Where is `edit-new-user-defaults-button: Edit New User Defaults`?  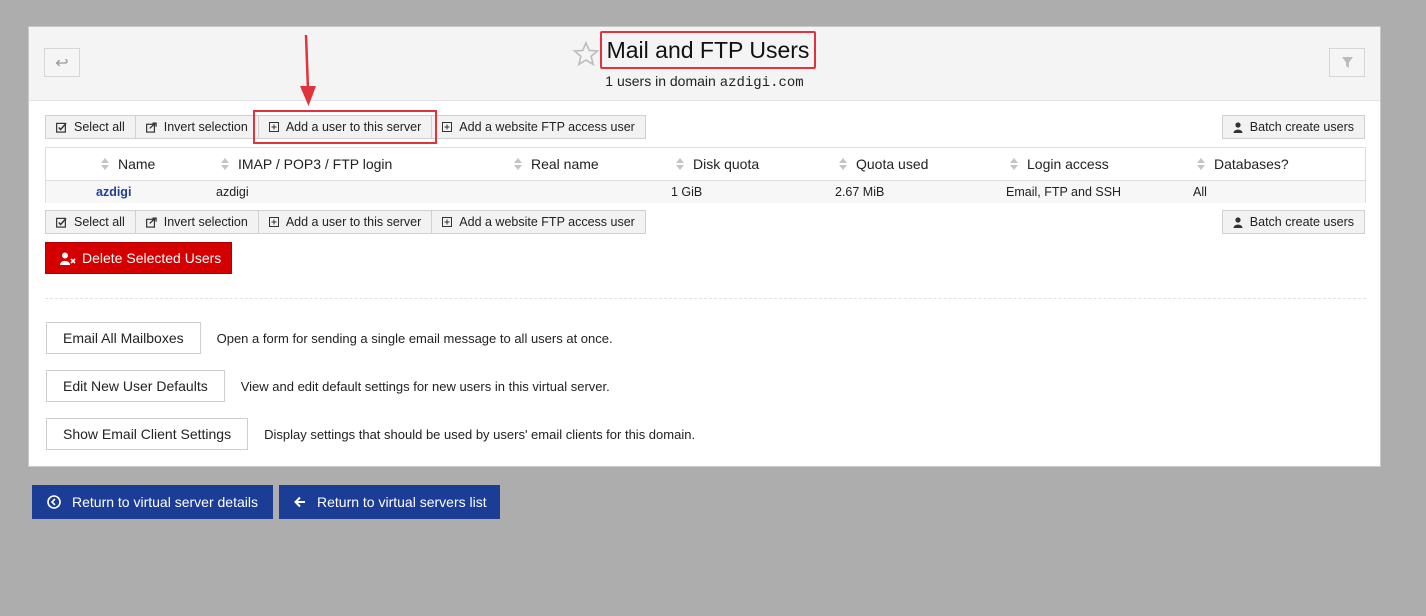
edit-new-user-defaults-button: Edit New User Defaults is located at coordinates (135, 386).